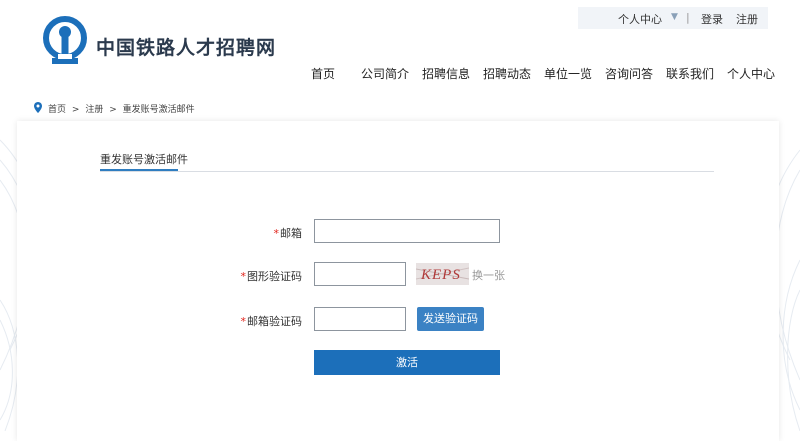 The height and width of the screenshot is (441, 800). I want to click on email-field, so click(407, 231).